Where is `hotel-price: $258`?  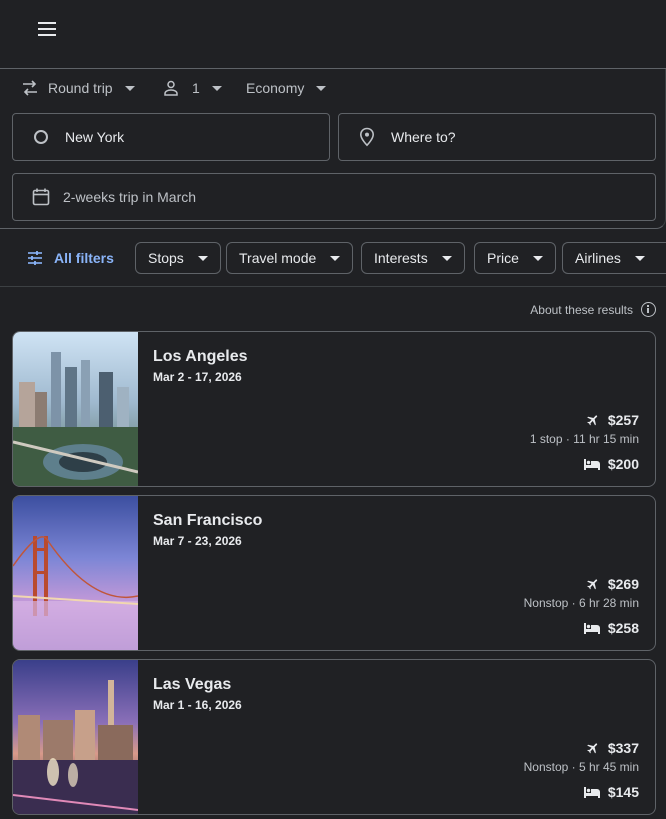 hotel-price: $258 is located at coordinates (611, 628).